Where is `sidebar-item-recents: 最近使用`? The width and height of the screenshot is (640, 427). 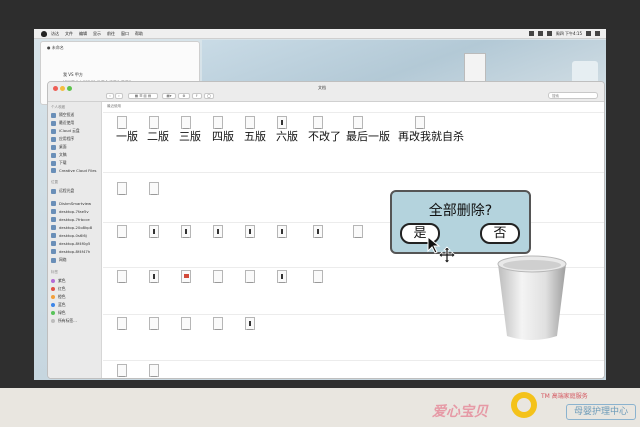 sidebar-item-recents: 最近使用 is located at coordinates (62, 123).